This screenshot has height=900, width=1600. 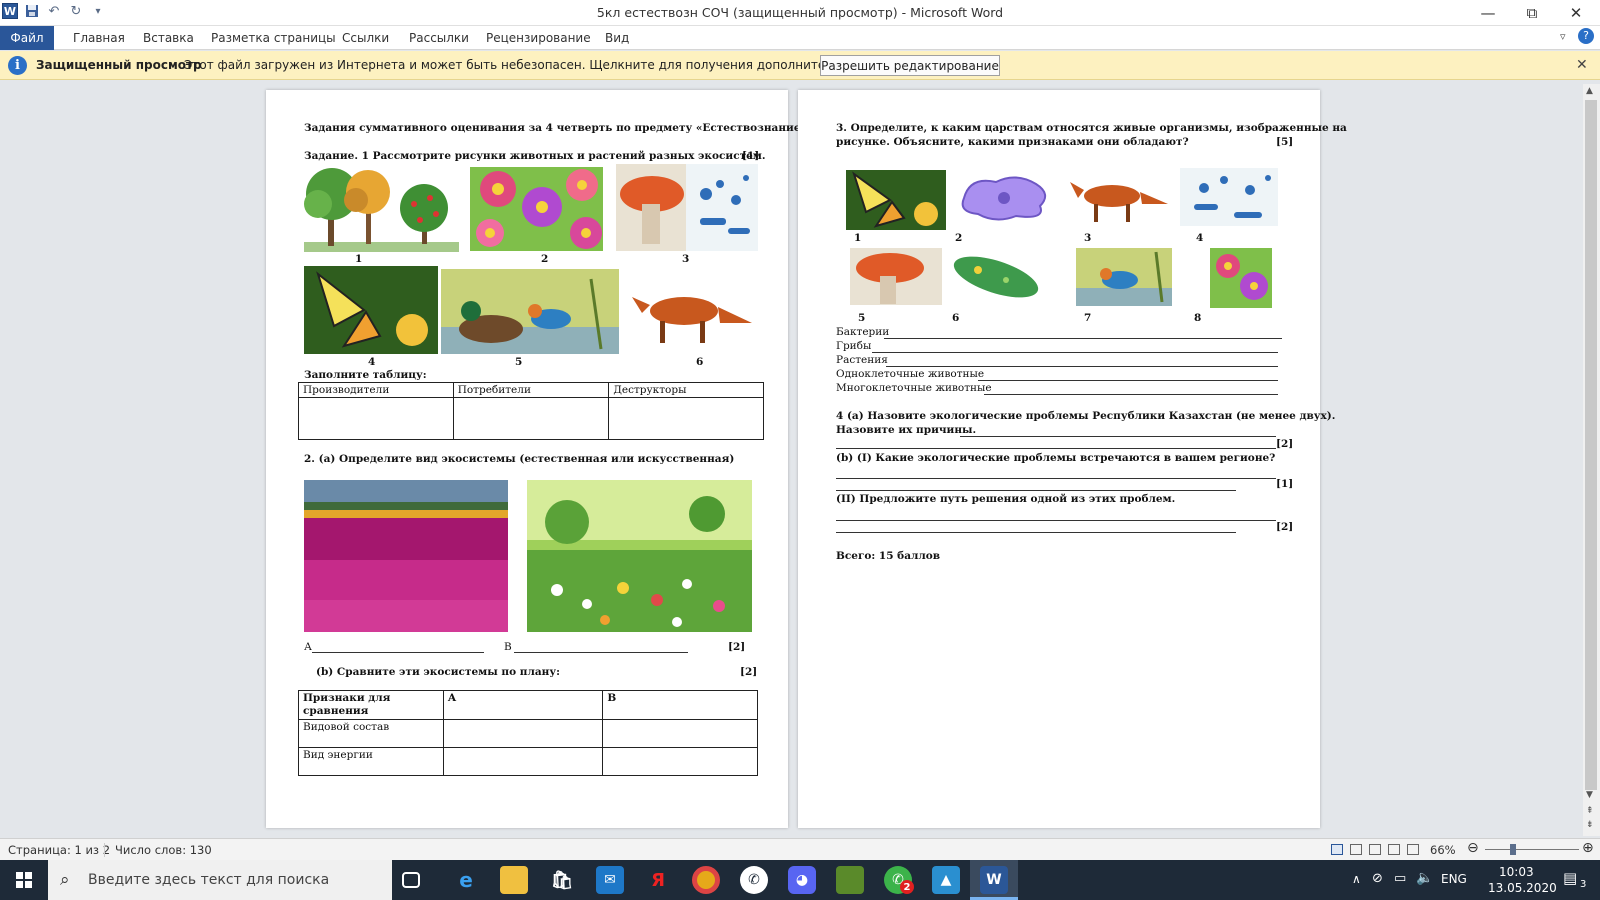 I want to click on edge-icon: e, so click(x=466, y=880).